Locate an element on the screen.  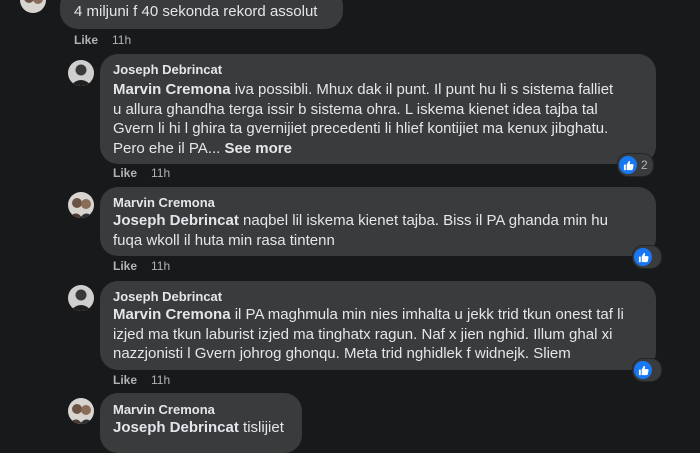
reaction-summary: 2 is located at coordinates (635, 165).